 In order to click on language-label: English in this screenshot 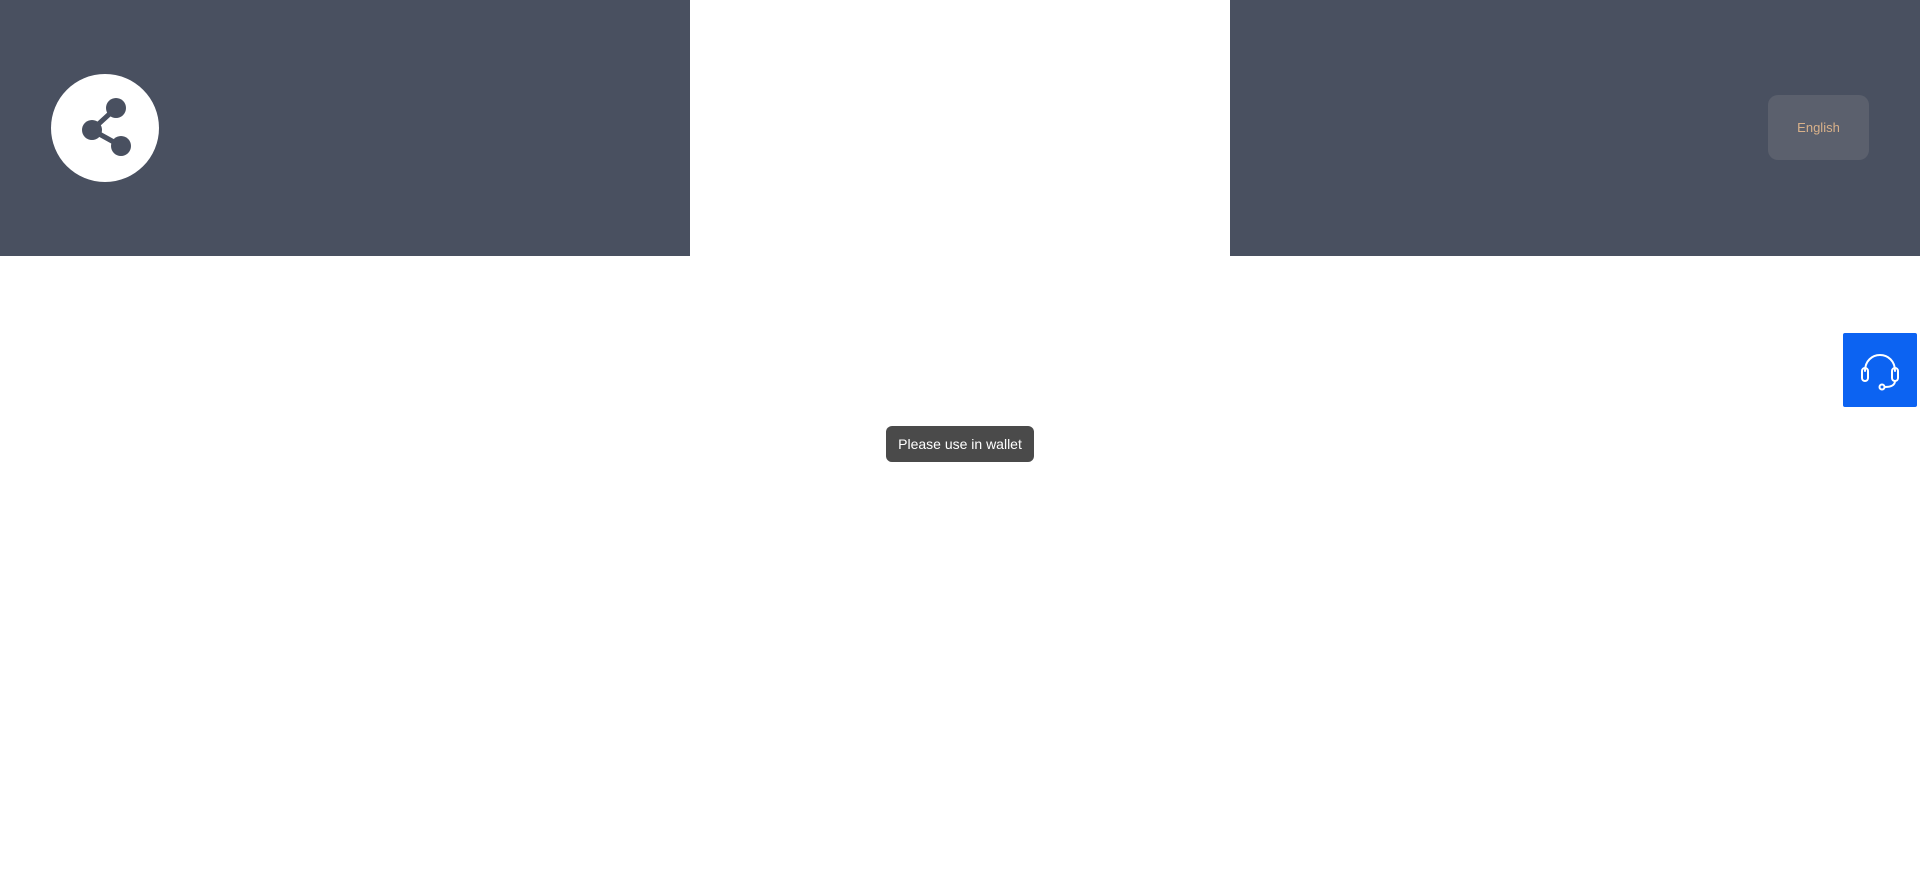, I will do `click(1818, 127)`.